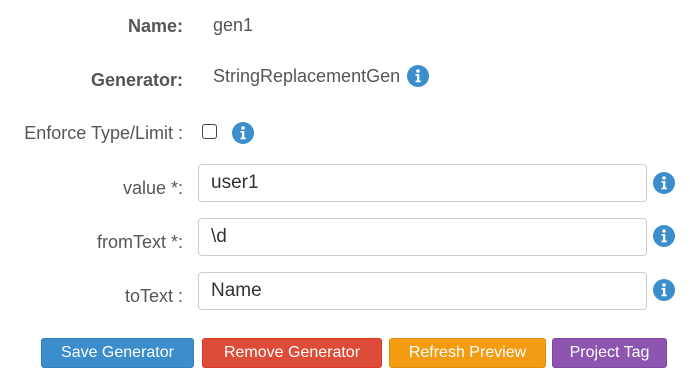 This screenshot has height=378, width=690. Describe the element at coordinates (209, 131) in the screenshot. I see `enforce-checkbox` at that location.